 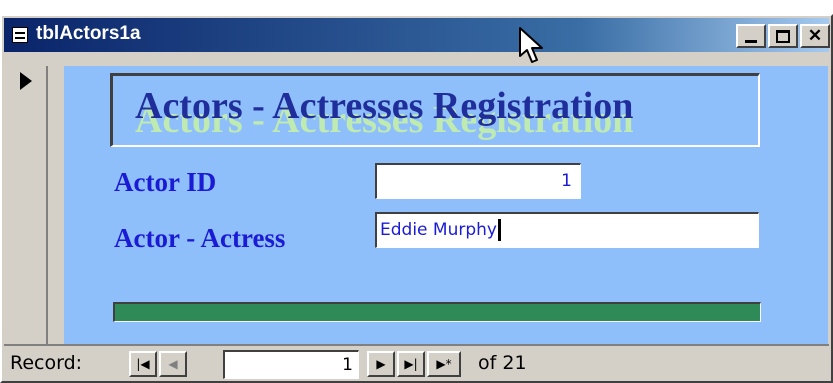 I want to click on new-record-icon: ▶*, so click(x=444, y=364).